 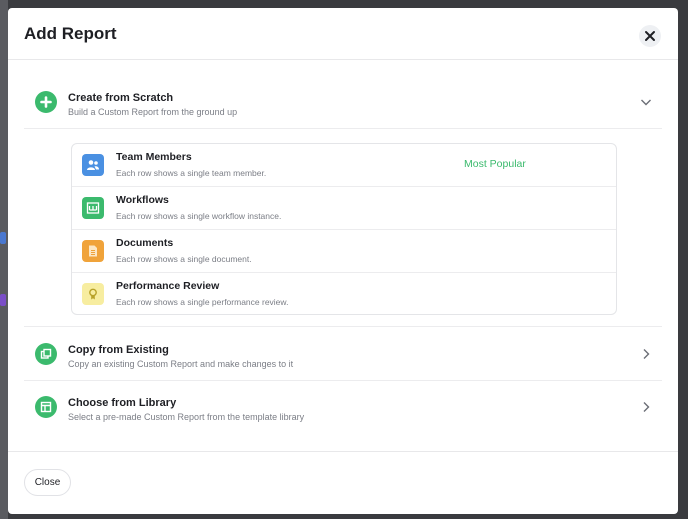 I want to click on close-modal-button, so click(x=650, y=36).